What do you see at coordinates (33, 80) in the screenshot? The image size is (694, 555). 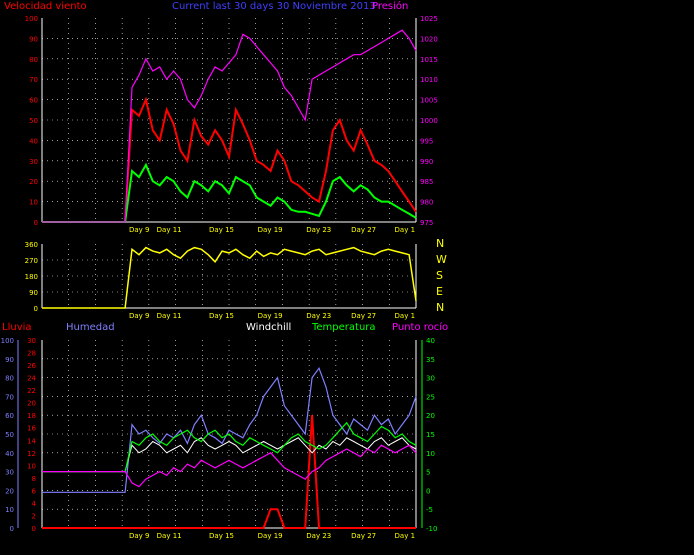 I see `wind-ytick: 70` at bounding box center [33, 80].